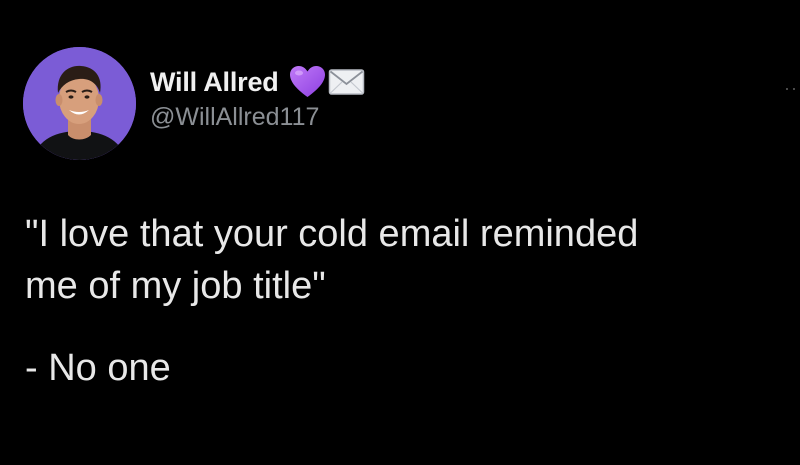  What do you see at coordinates (791, 88) in the screenshot?
I see `more-dots-icon: ··` at bounding box center [791, 88].